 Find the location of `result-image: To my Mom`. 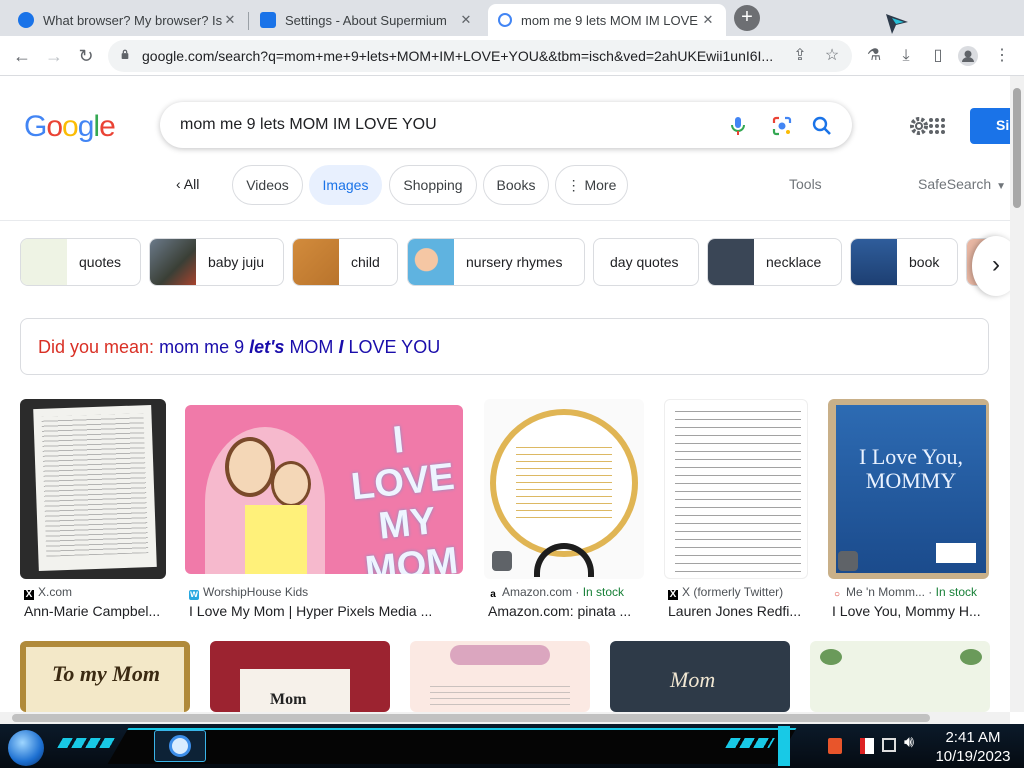

result-image: To my Mom is located at coordinates (105, 676).